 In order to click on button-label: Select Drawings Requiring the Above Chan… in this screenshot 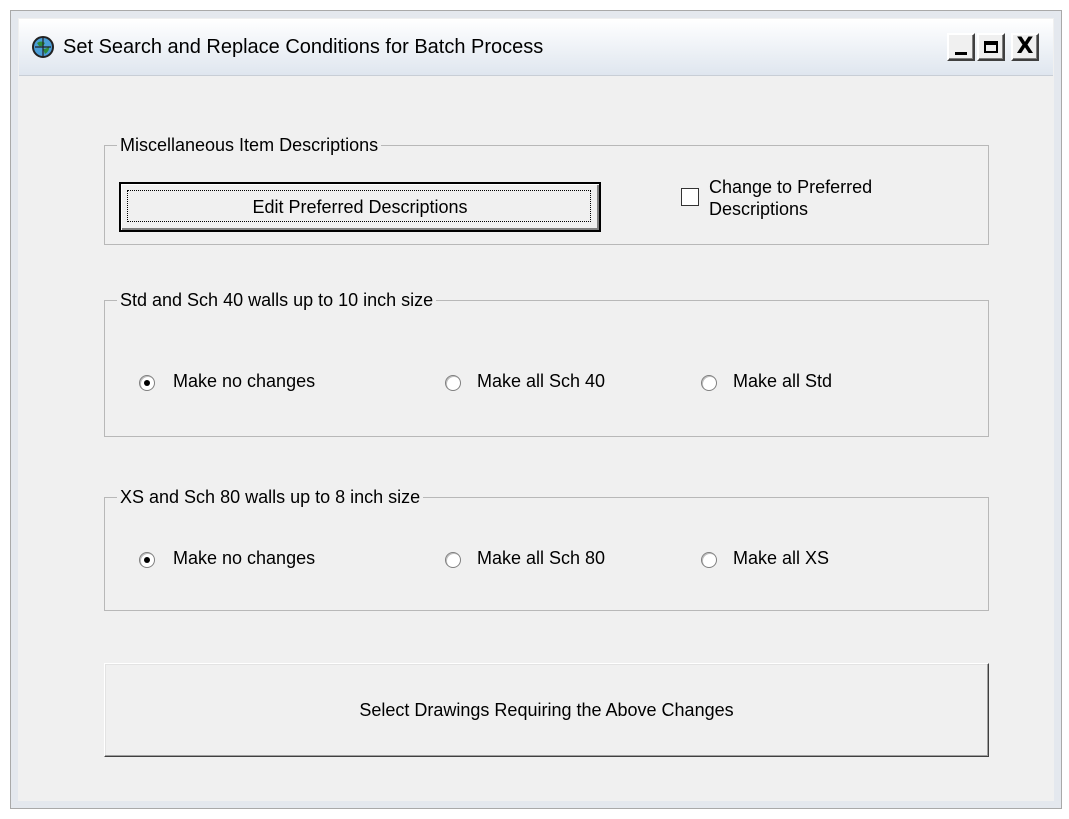, I will do `click(546, 709)`.